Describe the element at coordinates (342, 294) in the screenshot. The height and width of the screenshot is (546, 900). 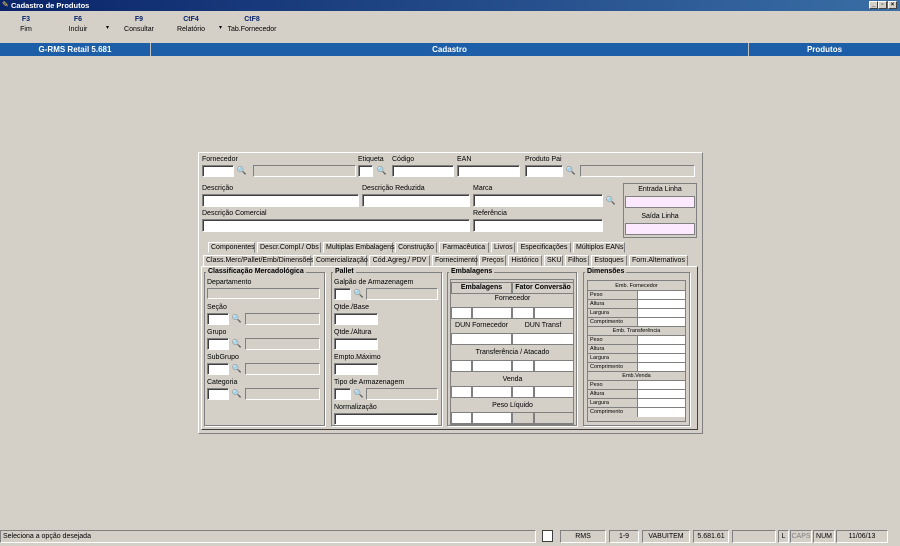
I see `galpao-input` at that location.